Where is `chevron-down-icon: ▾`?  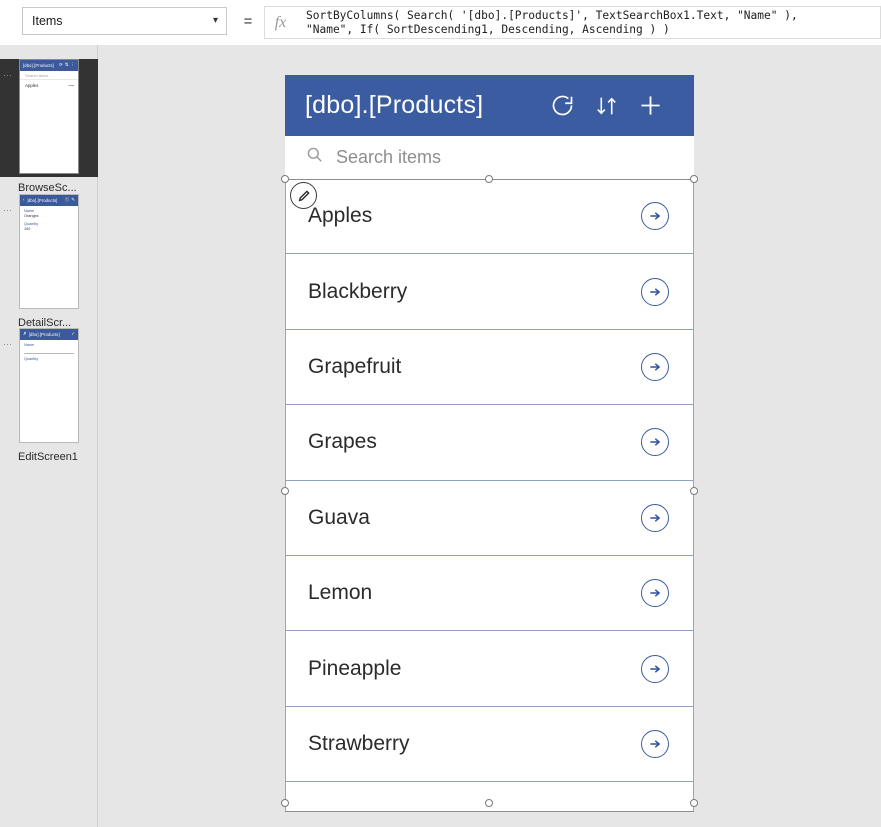
chevron-down-icon: ▾ is located at coordinates (215, 20).